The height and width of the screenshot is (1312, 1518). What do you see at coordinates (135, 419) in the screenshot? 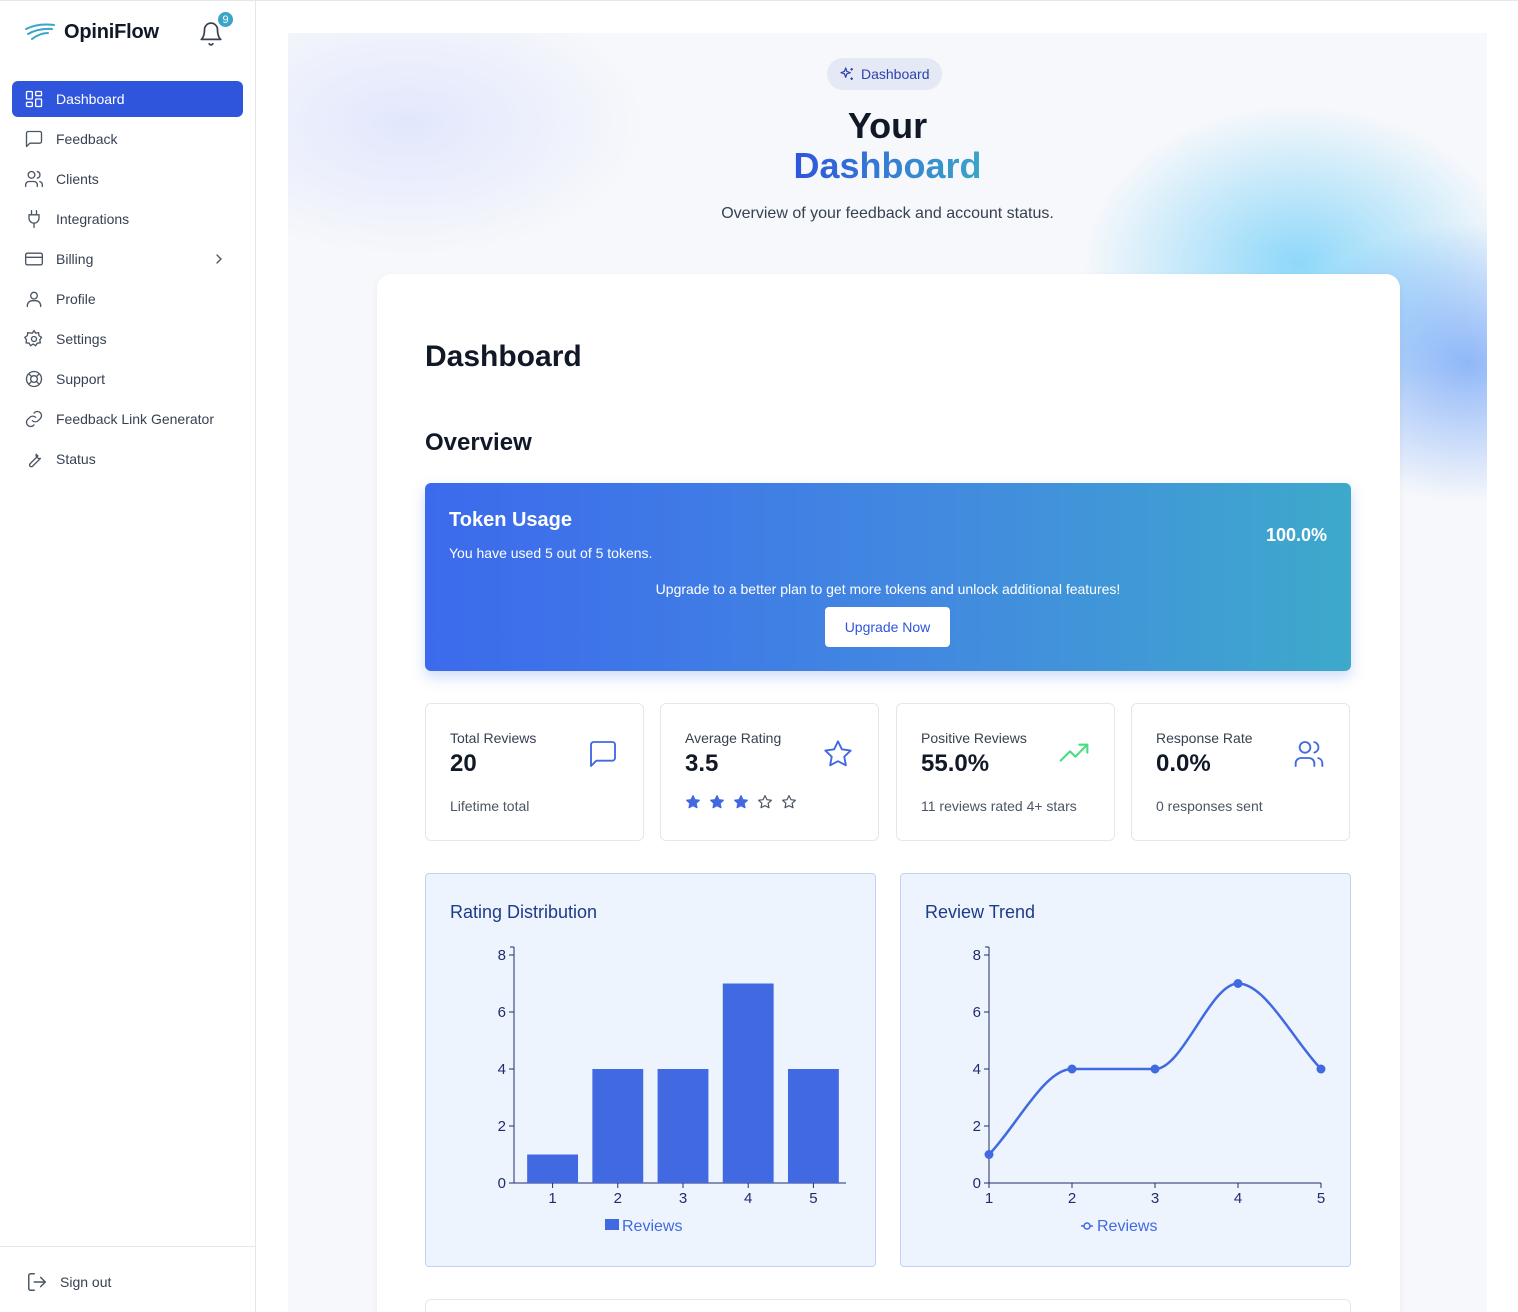
I see `sidebar-item-label: Feedback Link Generator` at bounding box center [135, 419].